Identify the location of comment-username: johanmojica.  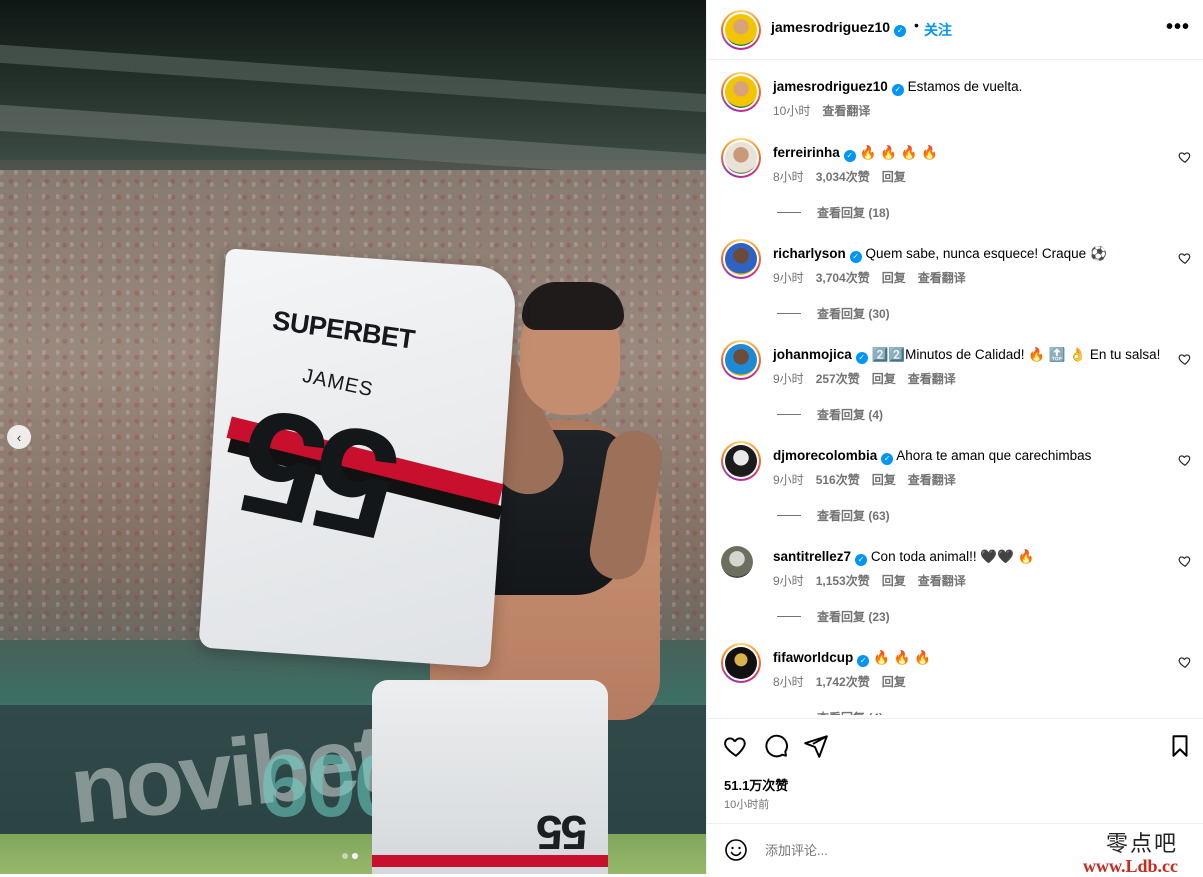
(812, 354).